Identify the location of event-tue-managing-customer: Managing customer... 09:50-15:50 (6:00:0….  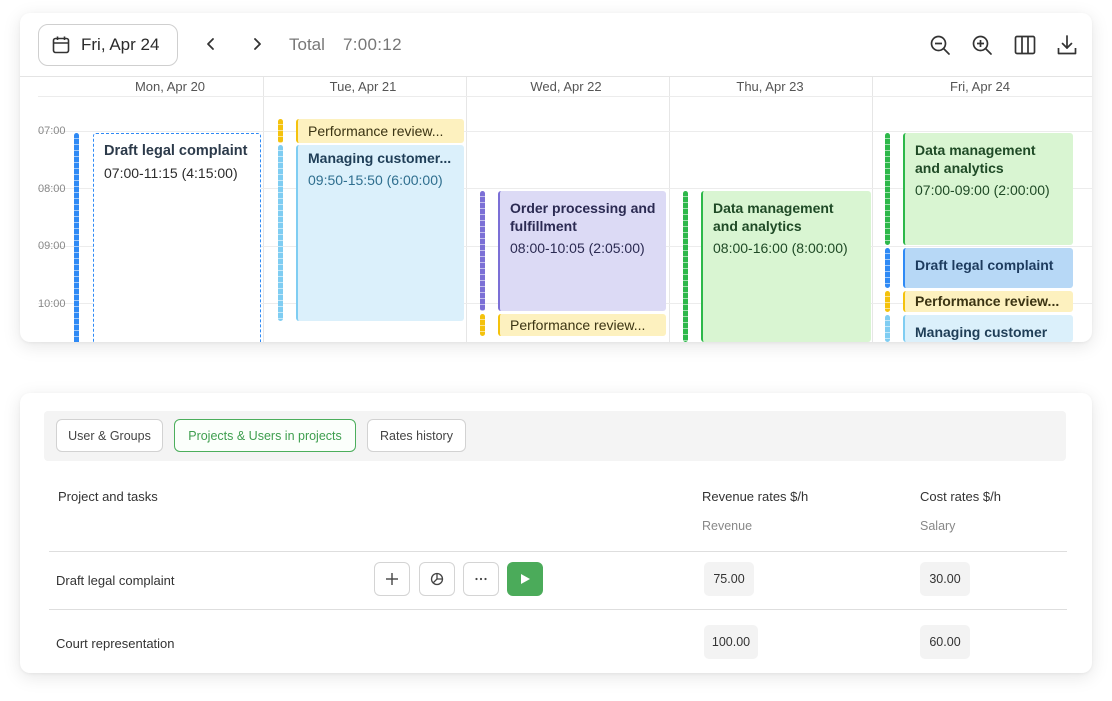
(380, 233).